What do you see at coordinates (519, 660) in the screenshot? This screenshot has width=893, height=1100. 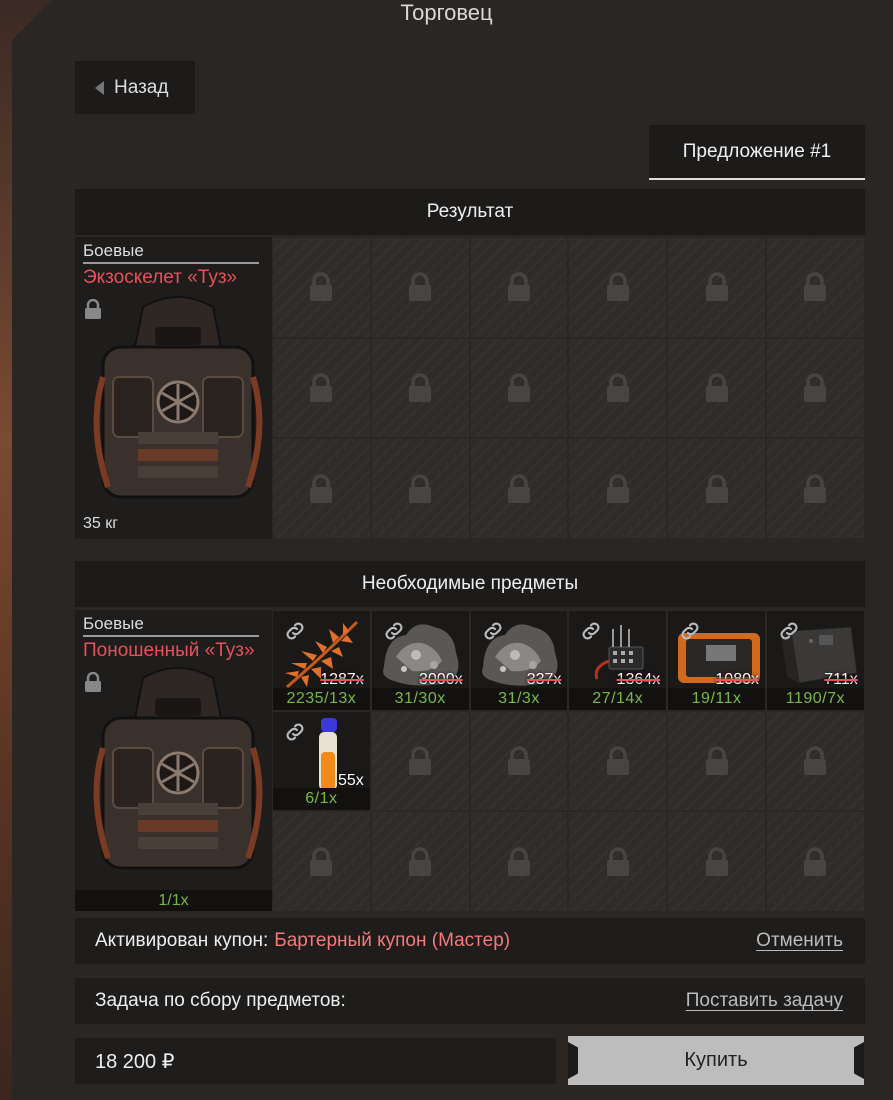 I see `required-item-slot: 337x 31/3x` at bounding box center [519, 660].